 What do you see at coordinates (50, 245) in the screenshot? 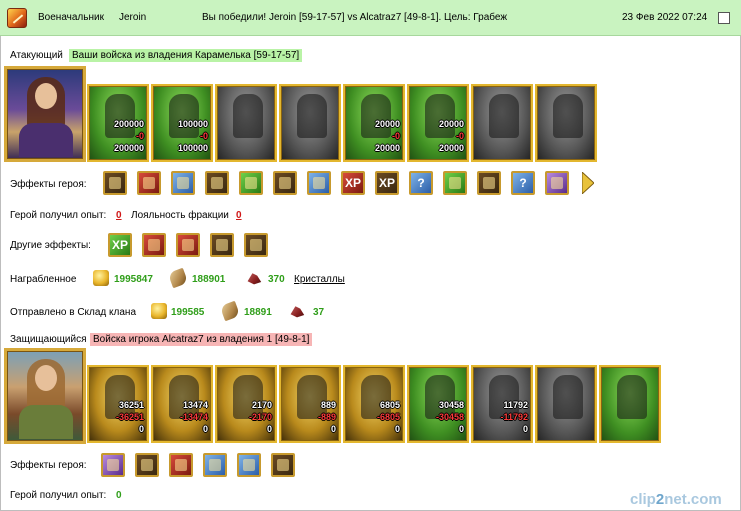
I see `other-effects-label: Другие эффекты:` at bounding box center [50, 245].